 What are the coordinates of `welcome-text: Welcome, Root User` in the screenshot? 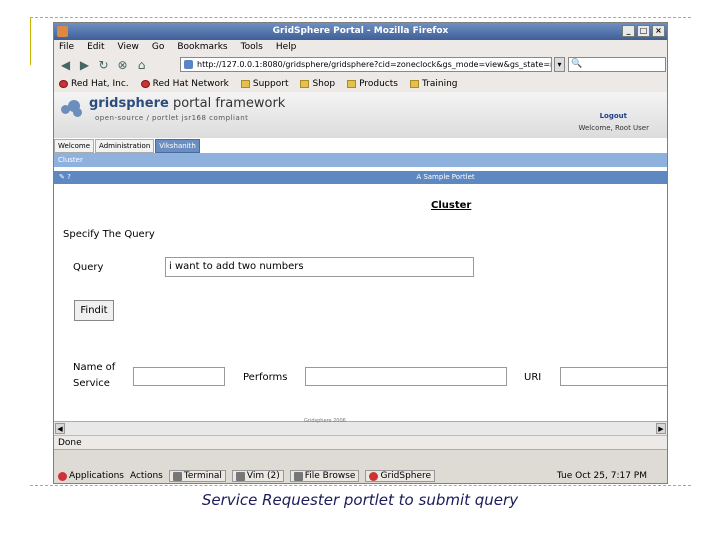 It's located at (613, 128).